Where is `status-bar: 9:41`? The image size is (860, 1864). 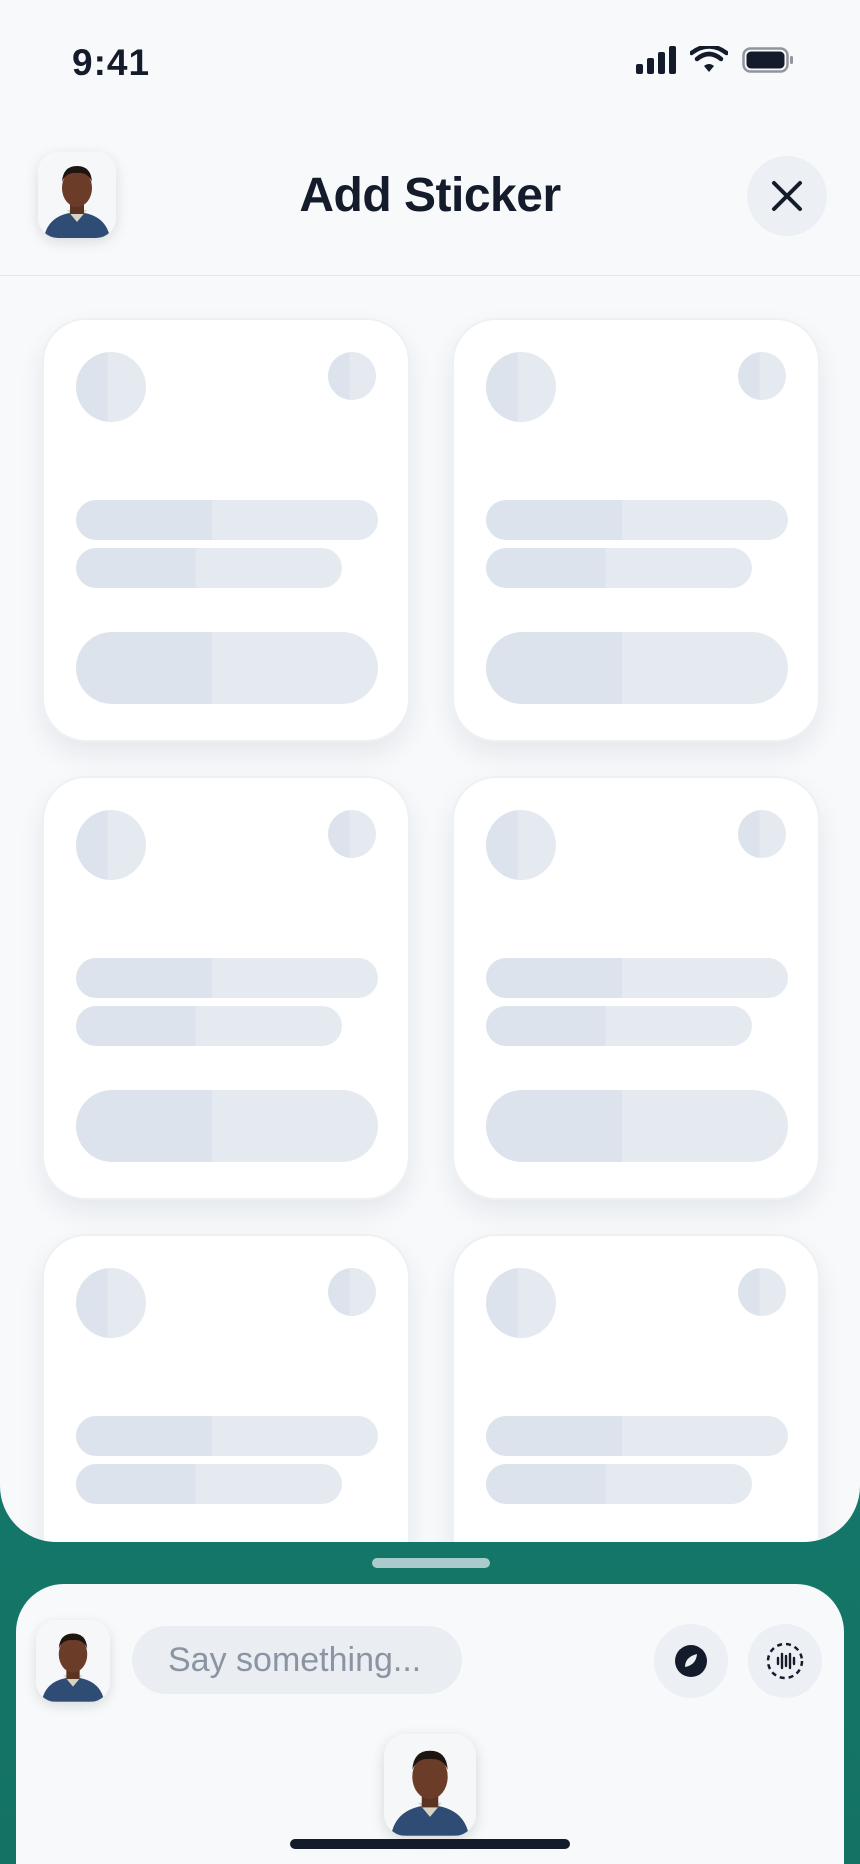
status-bar: 9:41 is located at coordinates (430, 60).